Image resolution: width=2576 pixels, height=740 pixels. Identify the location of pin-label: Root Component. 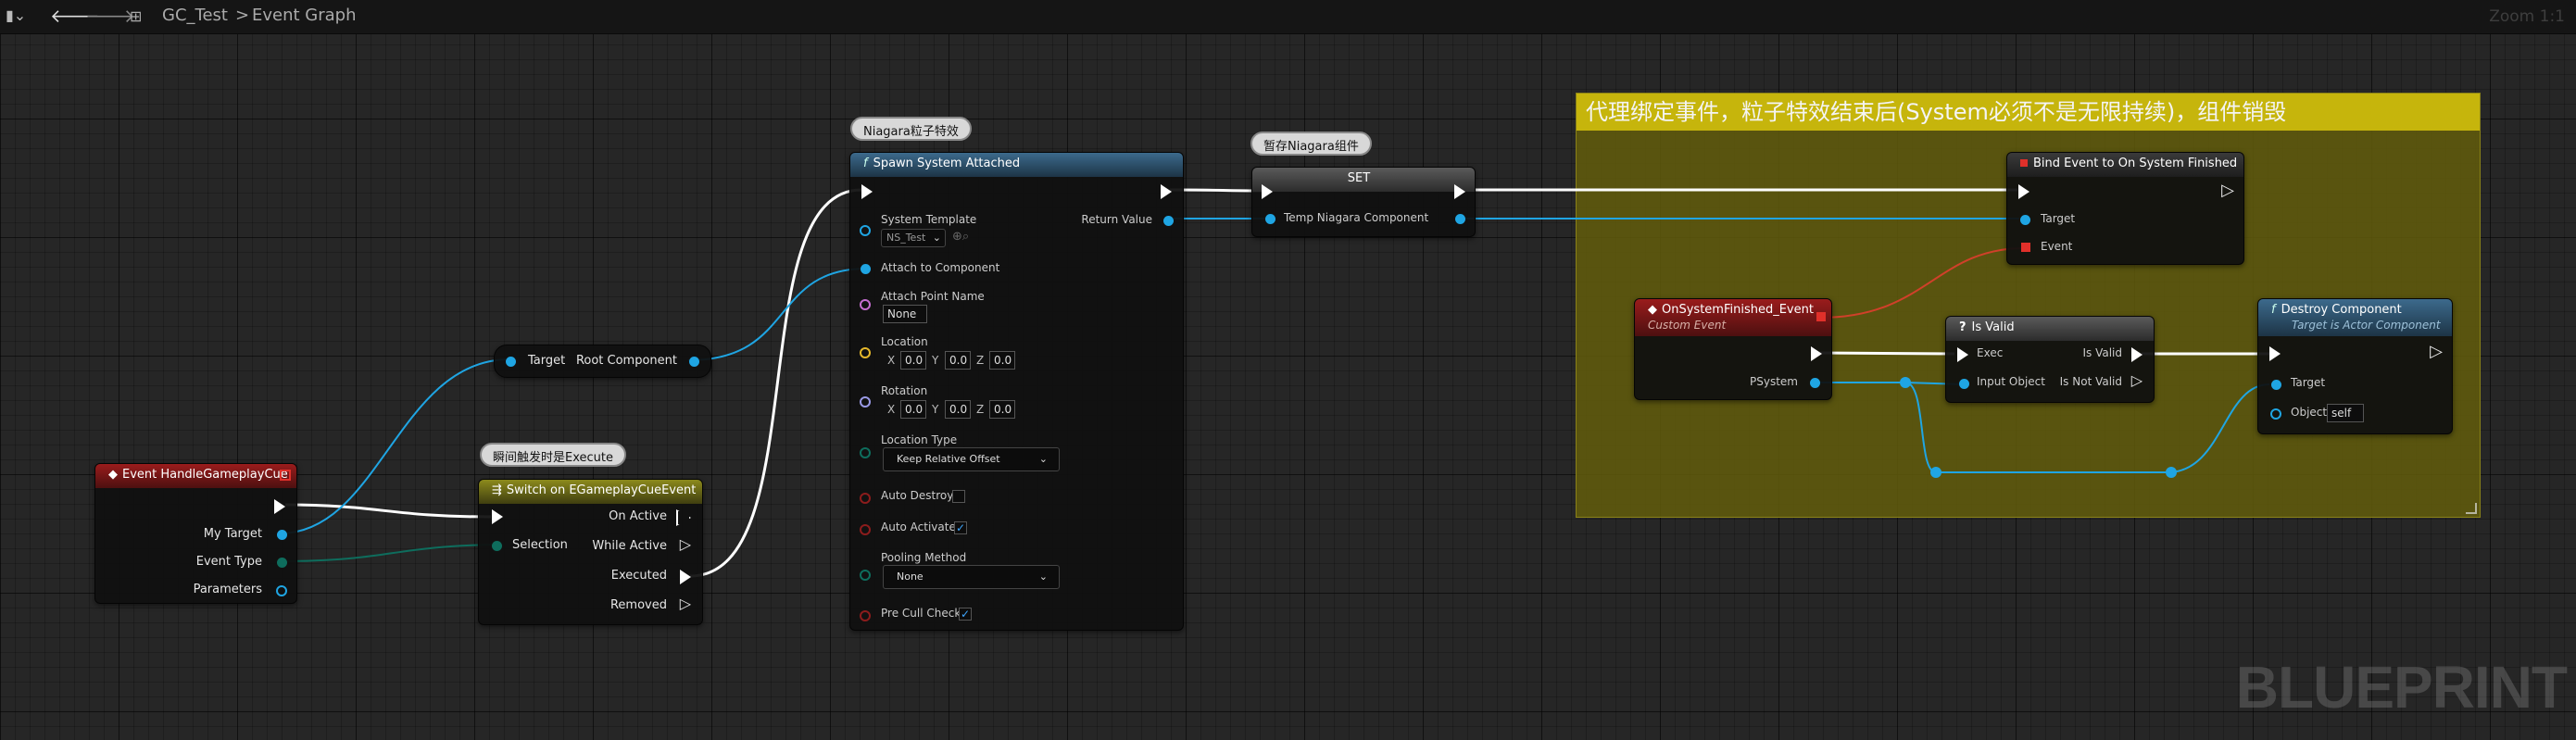
(626, 361).